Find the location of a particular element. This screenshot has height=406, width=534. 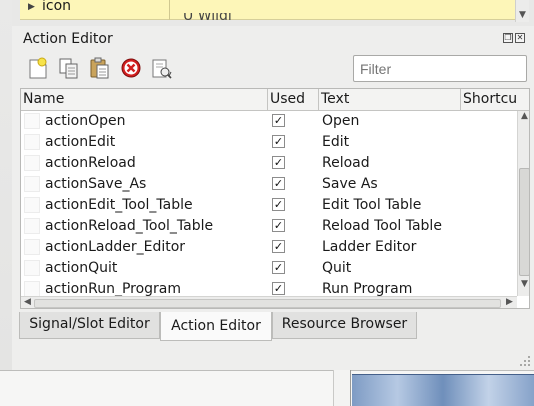

table-row: actionLadder_Editor ✓ Ladder Editor is located at coordinates (269, 247).